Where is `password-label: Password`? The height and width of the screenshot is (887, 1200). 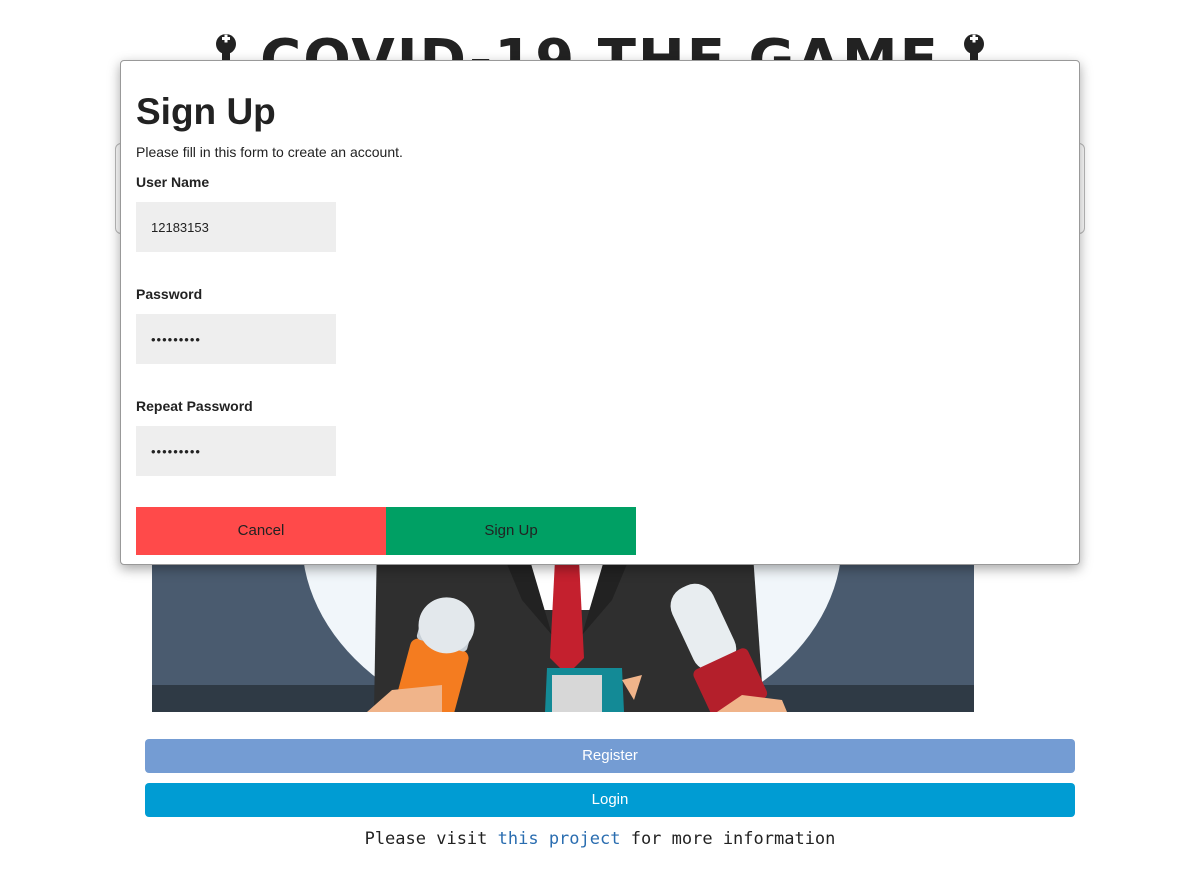 password-label: Password is located at coordinates (169, 294).